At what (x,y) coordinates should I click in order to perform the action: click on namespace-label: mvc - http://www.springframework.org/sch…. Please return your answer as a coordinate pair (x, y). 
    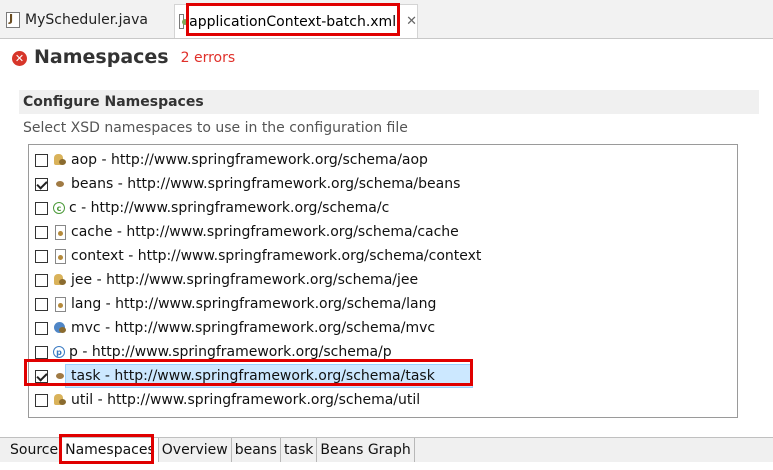
    Looking at the image, I should click on (253, 328).